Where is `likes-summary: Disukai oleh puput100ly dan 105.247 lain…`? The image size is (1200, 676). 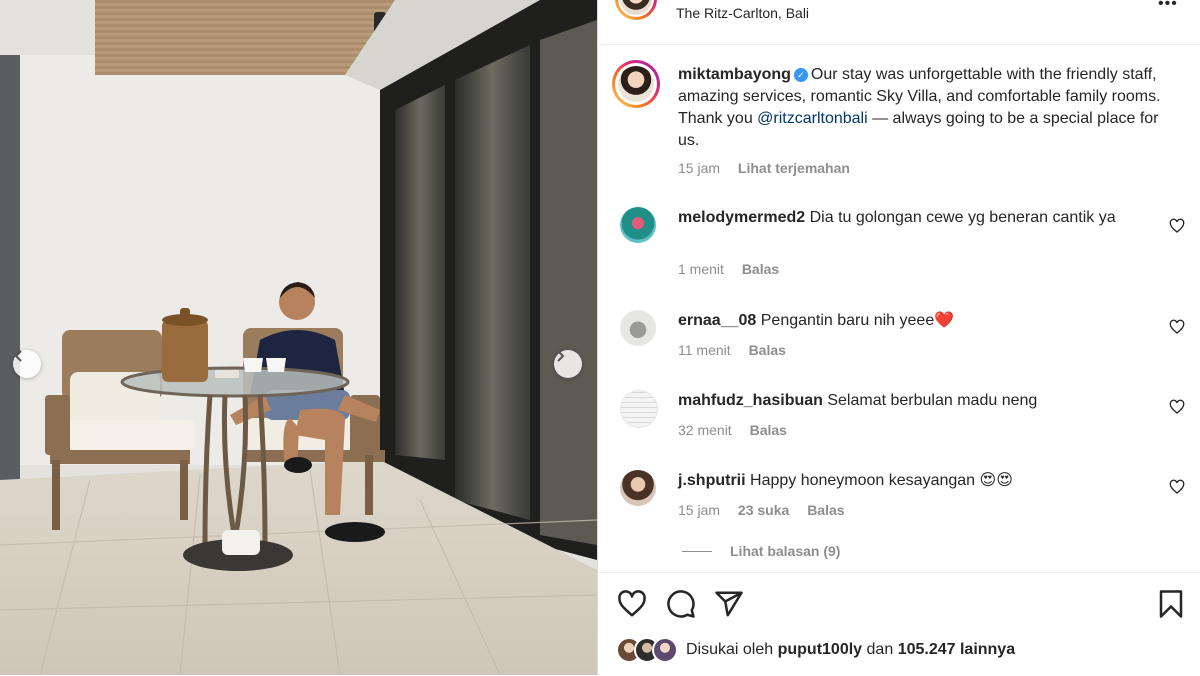
likes-summary: Disukai oleh puput100ly dan 105.247 lain… is located at coordinates (815, 650).